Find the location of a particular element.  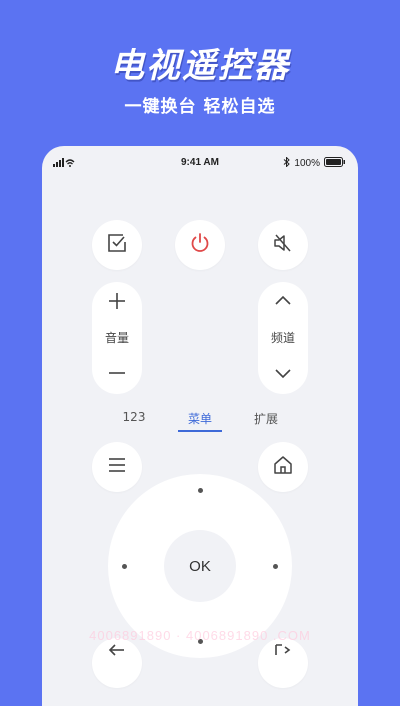

ok-button: OK is located at coordinates (200, 566).